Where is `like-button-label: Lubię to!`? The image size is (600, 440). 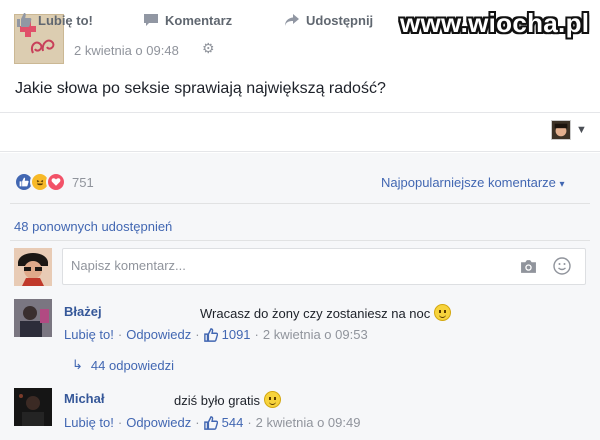 like-button-label: Lubię to! is located at coordinates (65, 20).